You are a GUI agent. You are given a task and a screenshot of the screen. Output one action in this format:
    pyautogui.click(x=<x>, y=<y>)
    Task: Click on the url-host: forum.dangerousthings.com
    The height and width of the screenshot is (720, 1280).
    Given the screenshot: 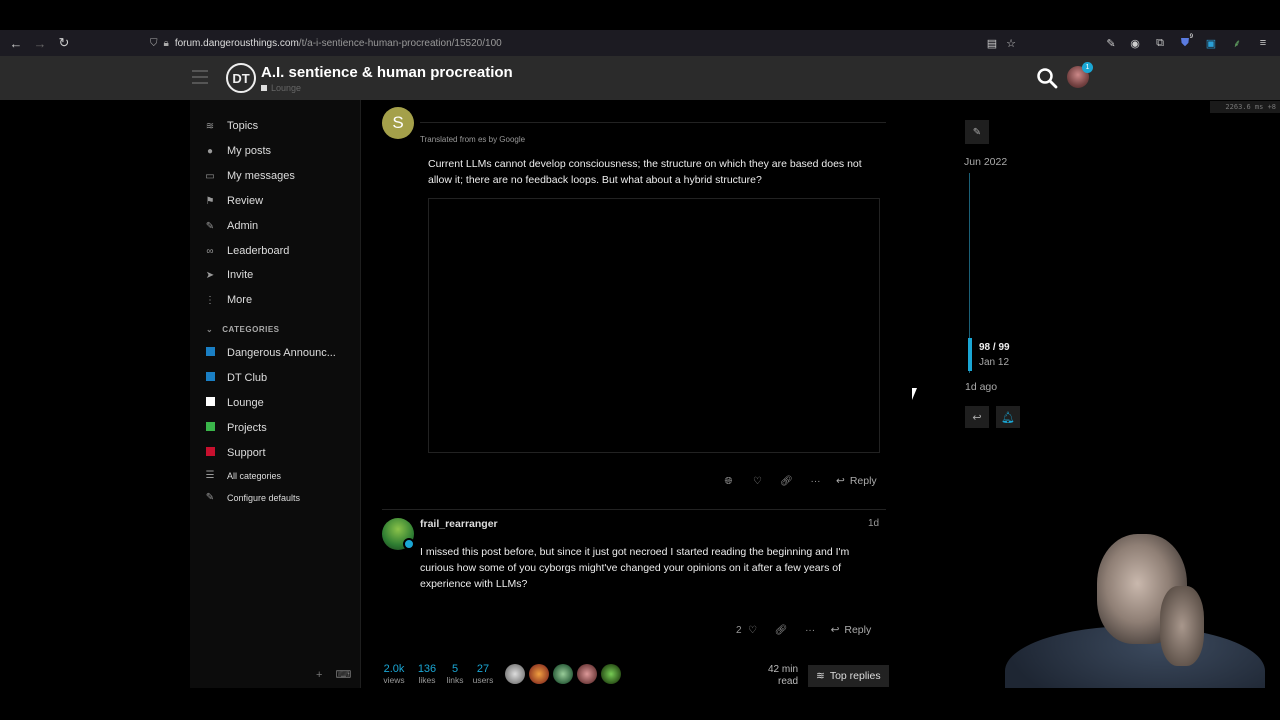 What is the action you would take?
    pyautogui.click(x=236, y=43)
    